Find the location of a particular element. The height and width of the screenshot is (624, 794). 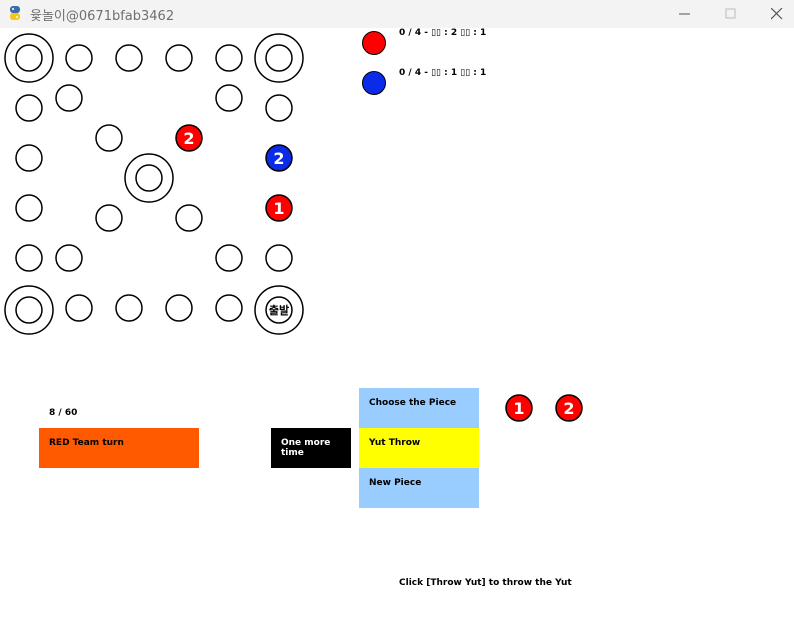

new-piece-label: New Piece is located at coordinates (395, 483).